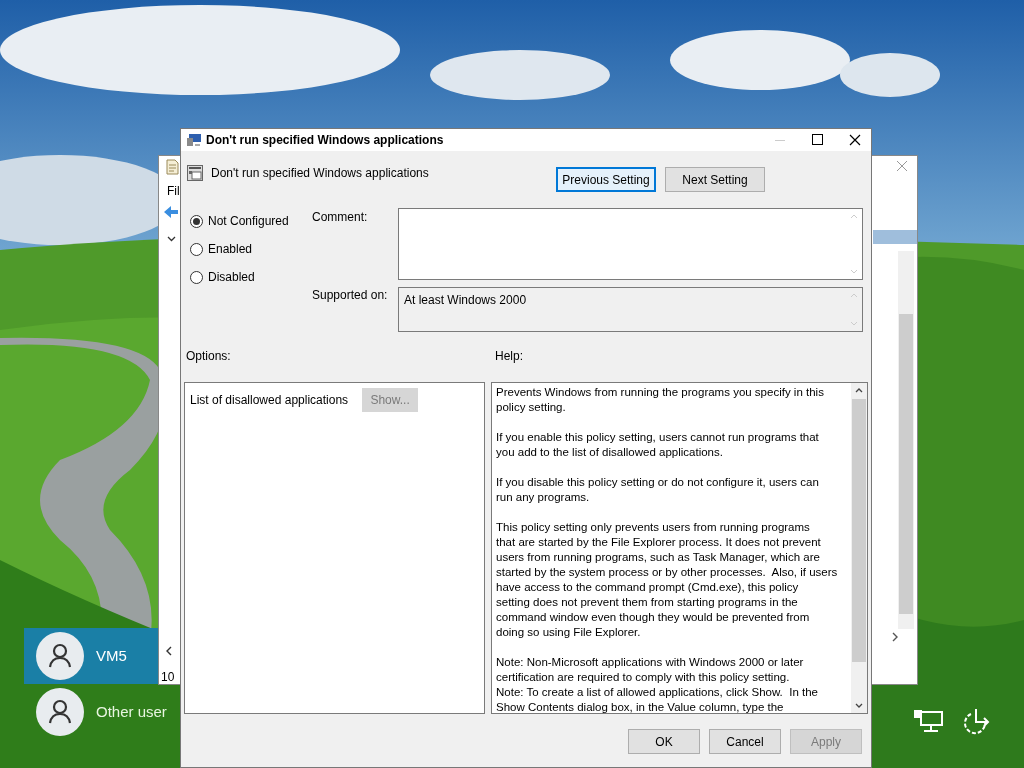  Describe the element at coordinates (657, 692) in the screenshot. I see `help-text: Note: To create a list of allowed applications, click Show. In the` at that location.